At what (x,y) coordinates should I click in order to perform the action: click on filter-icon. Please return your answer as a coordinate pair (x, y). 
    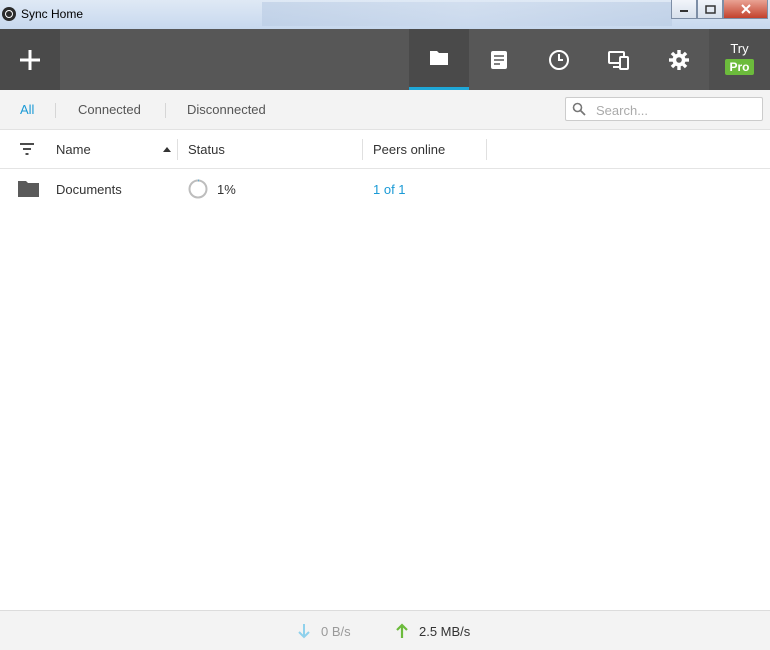
    Looking at the image, I should click on (27, 149).